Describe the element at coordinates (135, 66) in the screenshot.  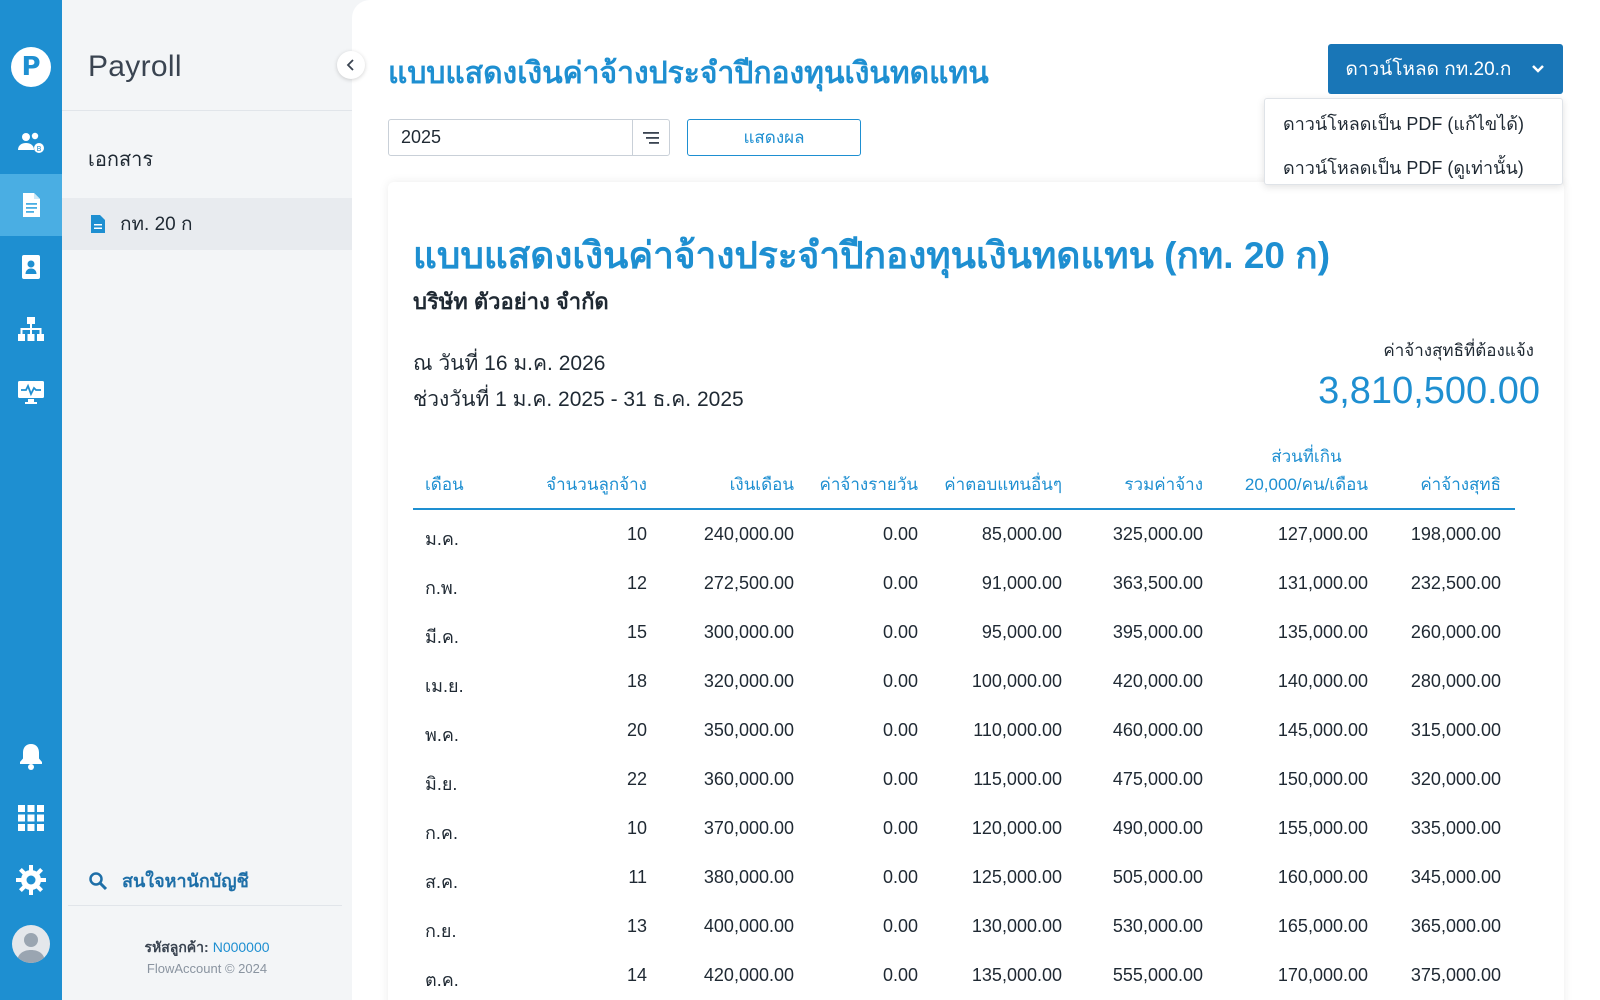
I see `app-title: Payroll` at that location.